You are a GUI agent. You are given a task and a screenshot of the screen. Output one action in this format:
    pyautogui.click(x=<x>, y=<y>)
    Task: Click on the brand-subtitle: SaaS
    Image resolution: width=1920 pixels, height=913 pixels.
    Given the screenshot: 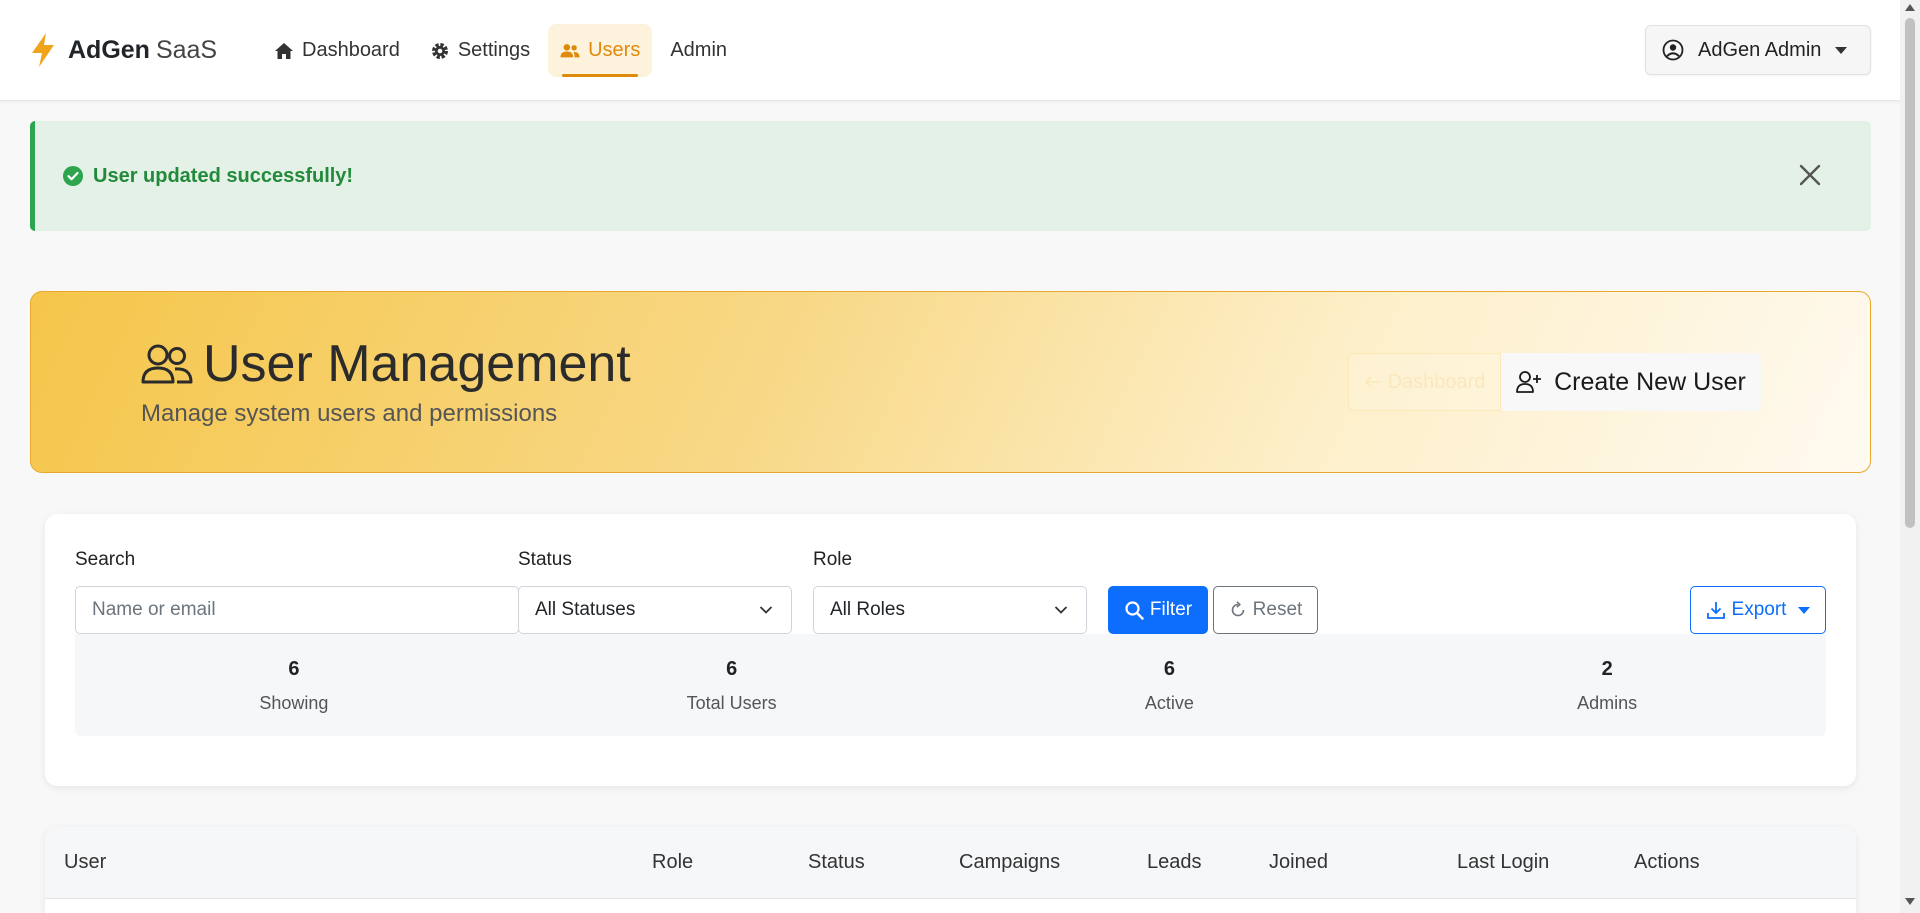 What is the action you would take?
    pyautogui.click(x=186, y=49)
    